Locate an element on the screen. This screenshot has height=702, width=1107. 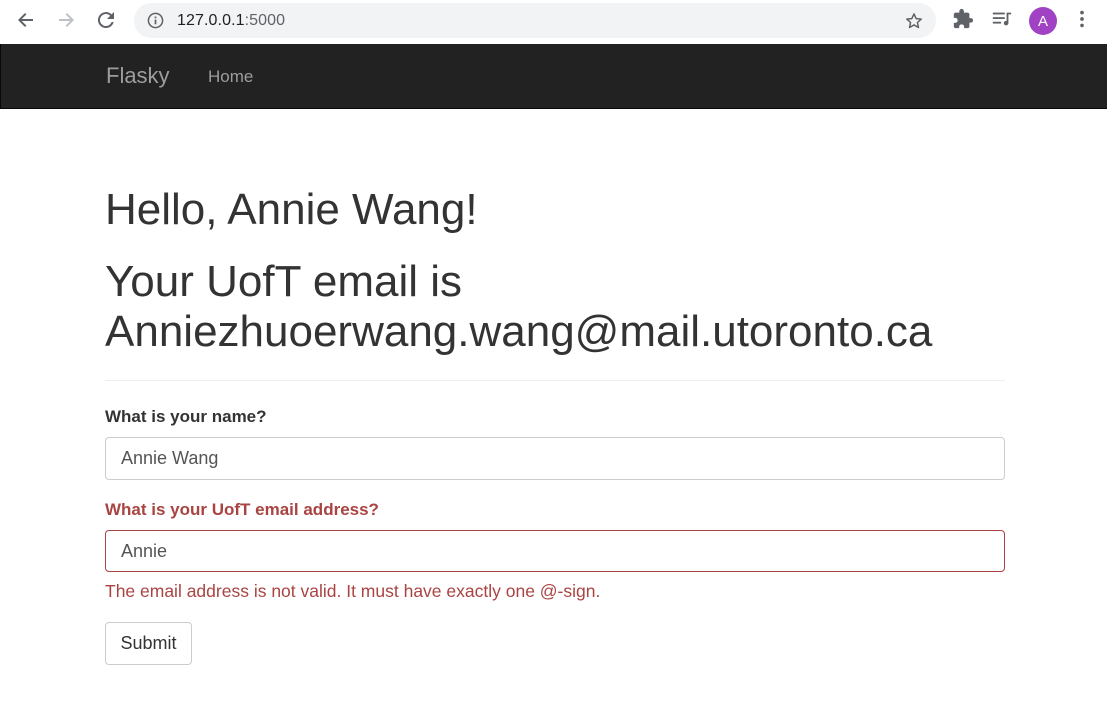
reload-icon is located at coordinates (105, 20).